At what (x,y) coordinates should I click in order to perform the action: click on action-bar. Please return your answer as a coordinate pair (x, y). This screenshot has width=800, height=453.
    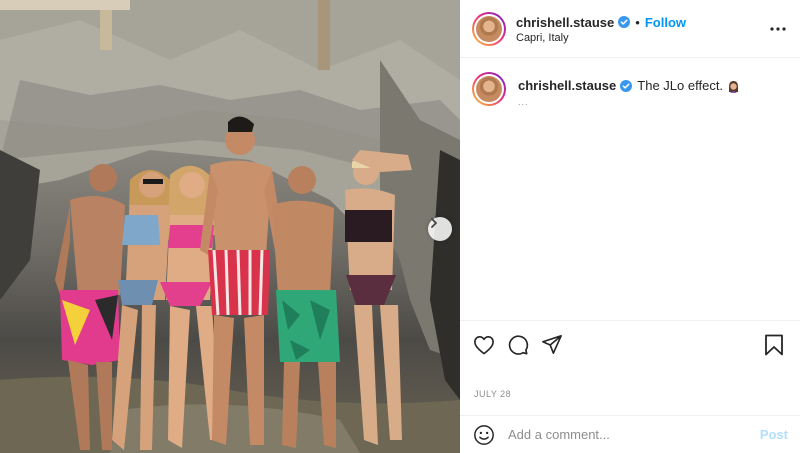
    Looking at the image, I should click on (630, 344).